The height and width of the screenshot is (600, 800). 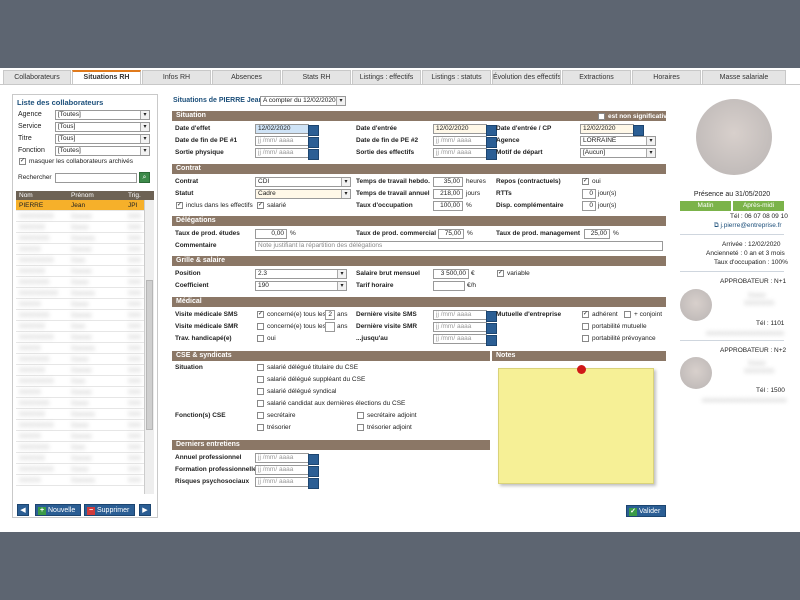 I want to click on fonction-select: [Toutes], so click(x=102, y=151).